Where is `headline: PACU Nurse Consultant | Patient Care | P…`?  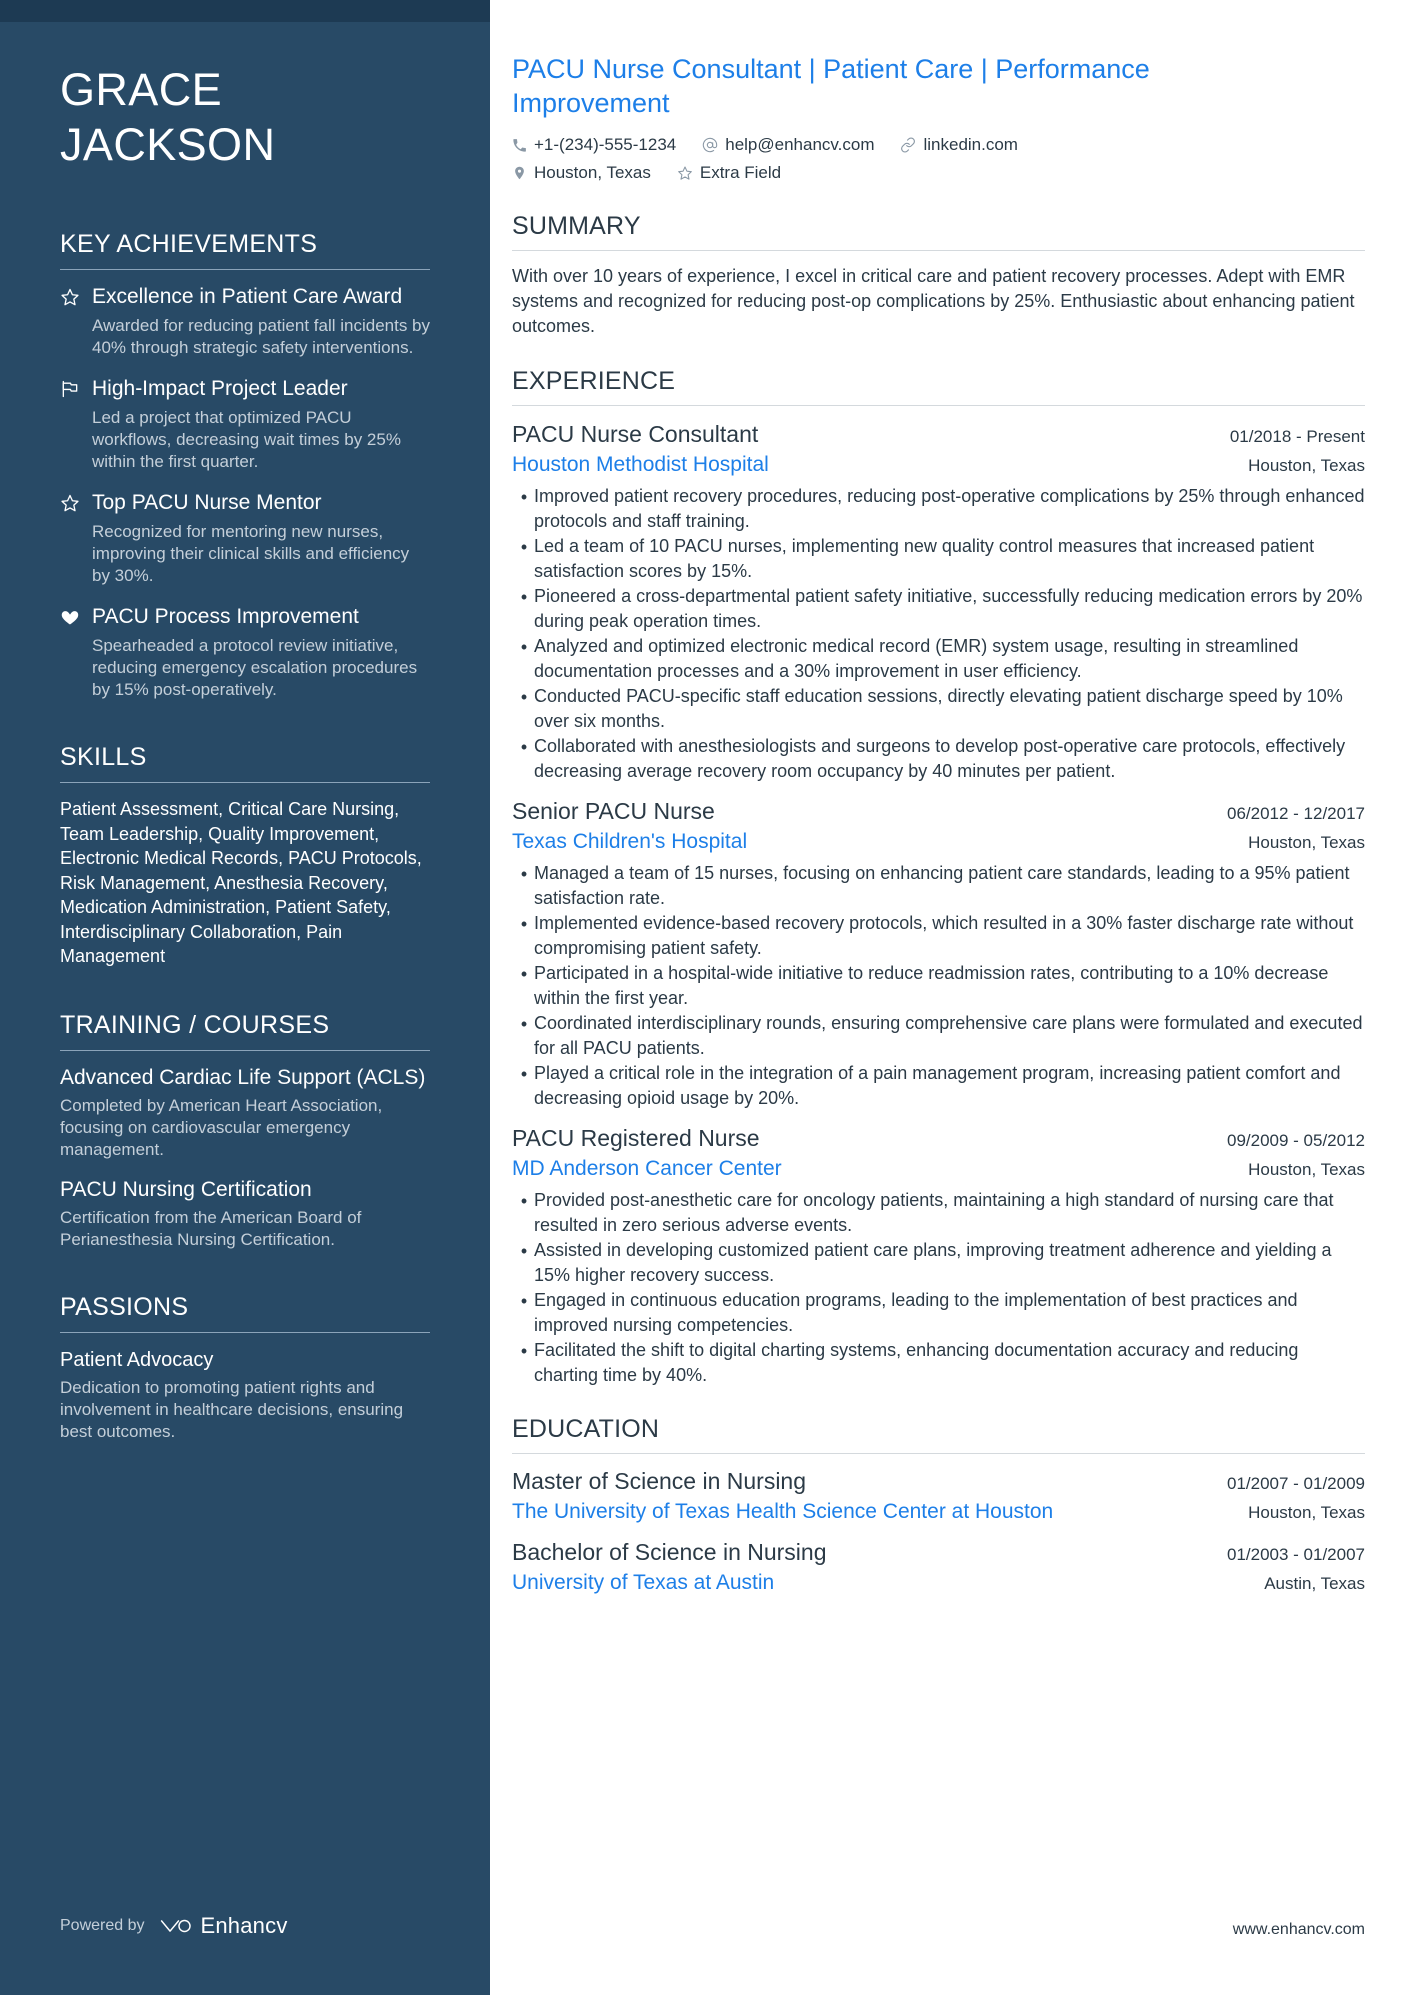 headline: PACU Nurse Consultant | Patient Care | P… is located at coordinates (831, 86).